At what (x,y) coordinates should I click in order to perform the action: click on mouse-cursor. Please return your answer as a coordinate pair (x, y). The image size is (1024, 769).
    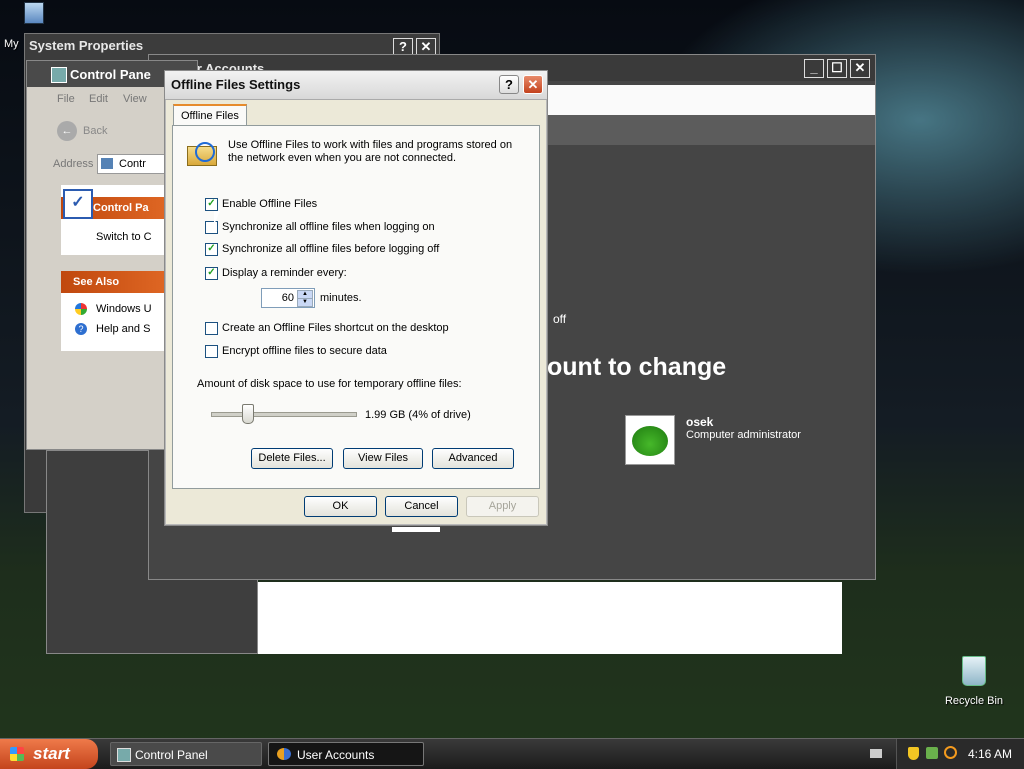
    Looking at the image, I should click on (217, 218).